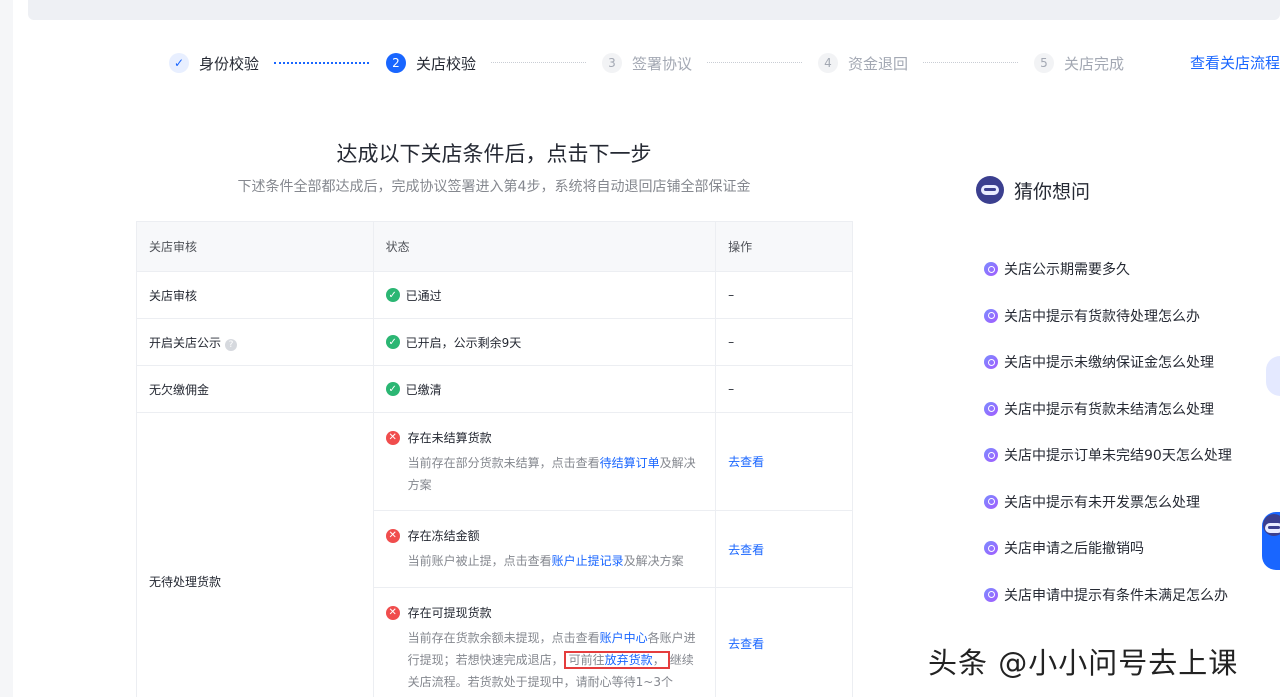 The image size is (1280, 697). What do you see at coordinates (1235, 62) in the screenshot?
I see `view-close-flow-link: 查看关店流程` at bounding box center [1235, 62].